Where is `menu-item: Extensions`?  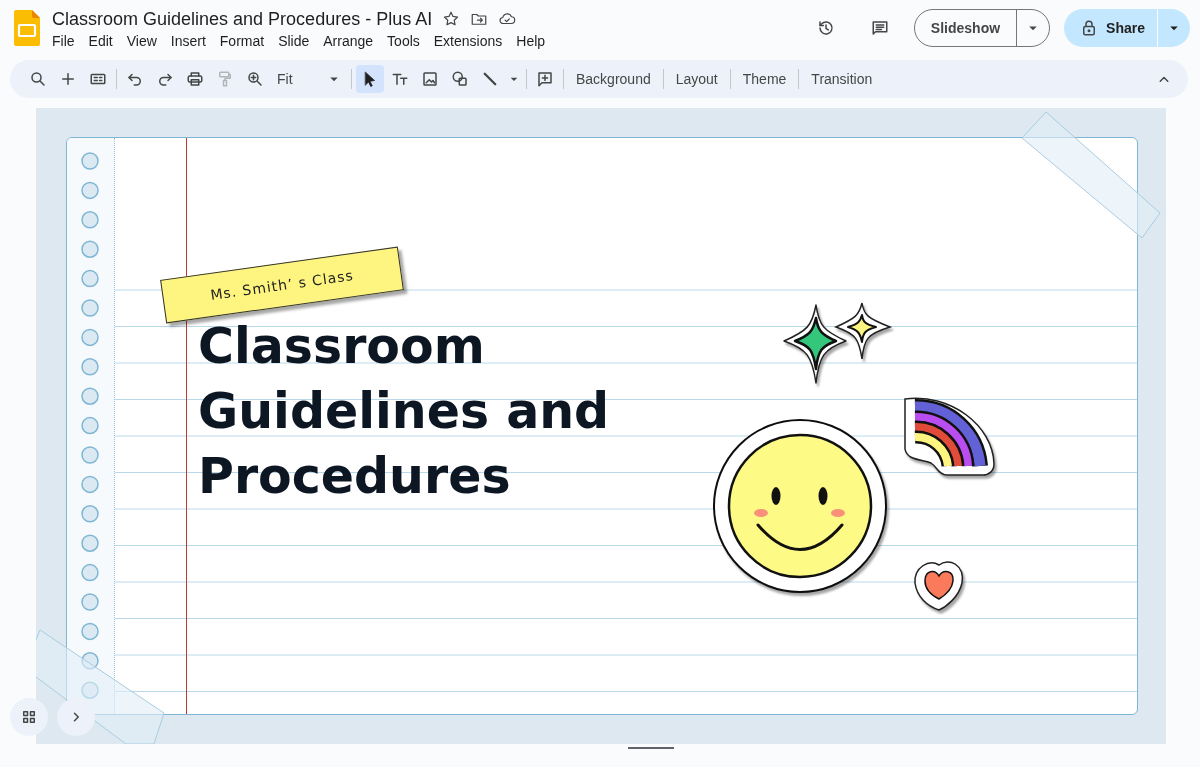
menu-item: Extensions is located at coordinates (468, 40).